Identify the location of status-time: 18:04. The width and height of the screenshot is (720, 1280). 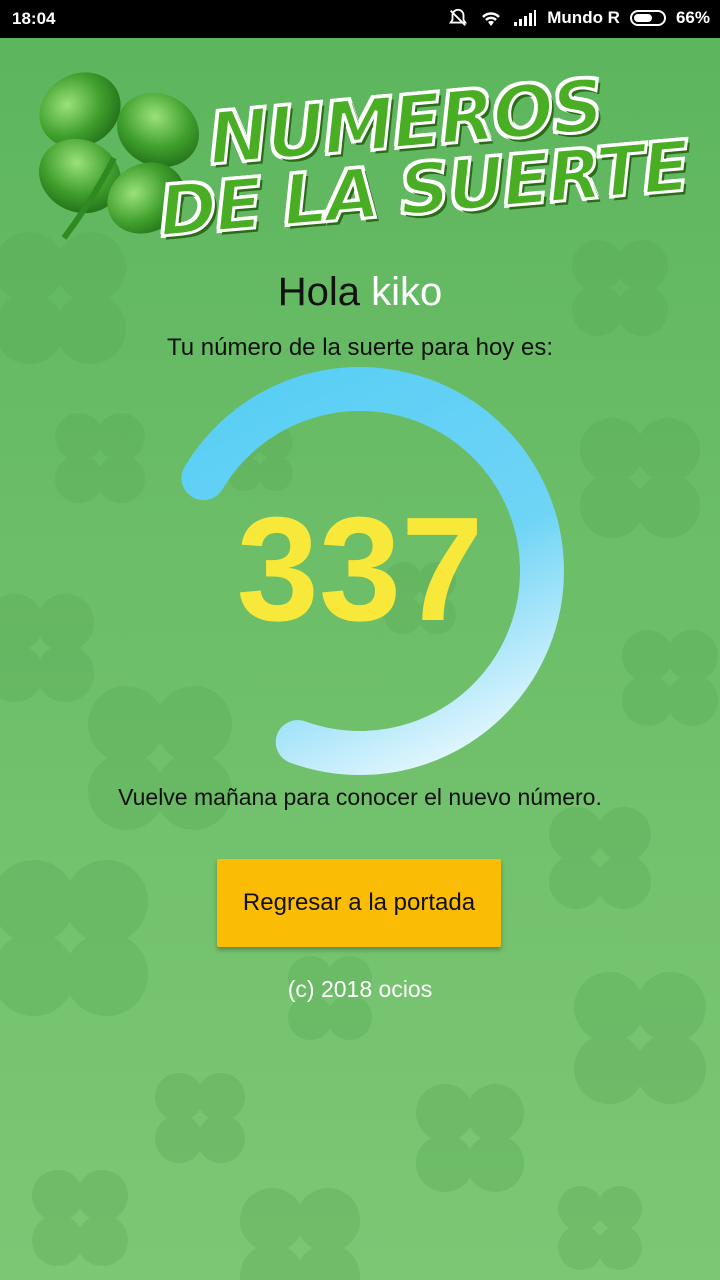
(34, 18).